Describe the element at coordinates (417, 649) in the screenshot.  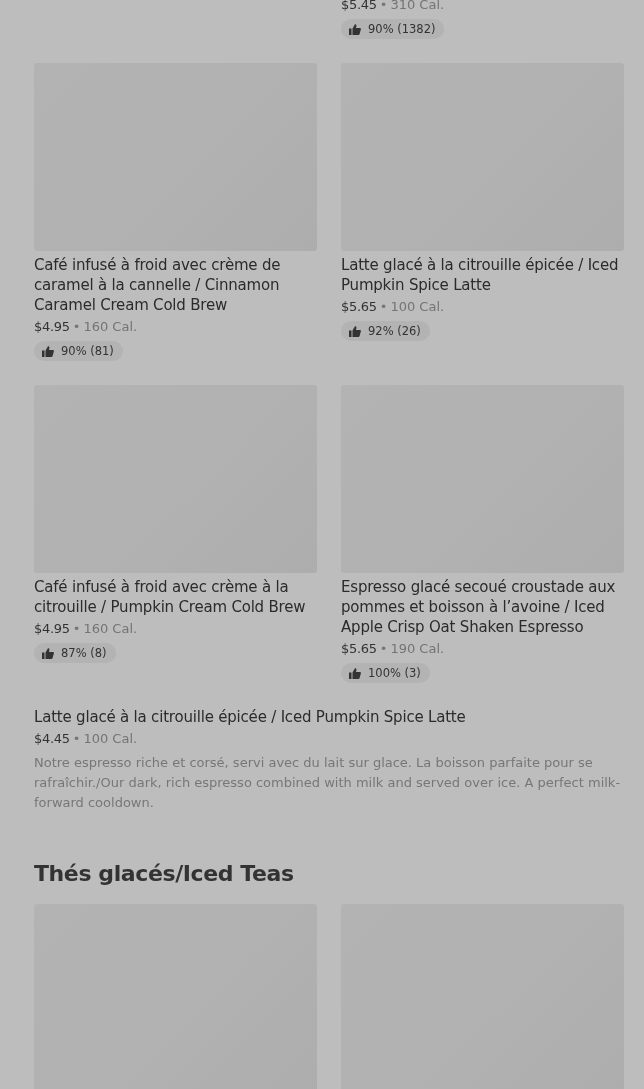
I see `calories: 190 Cal.` at that location.